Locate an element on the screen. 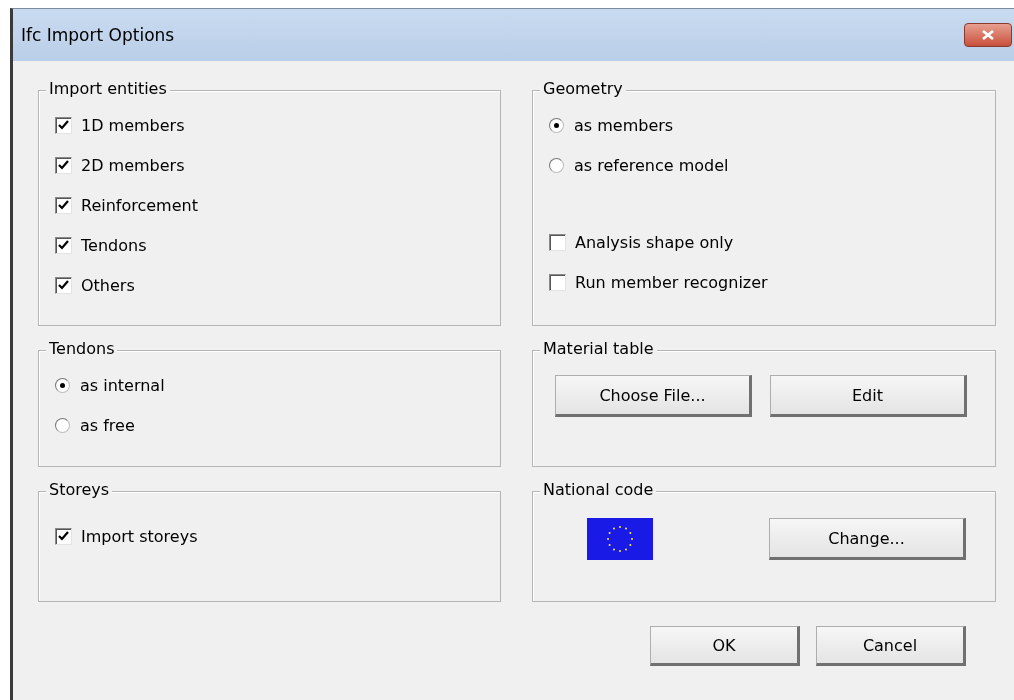 Image resolution: width=1014 pixels, height=700 pixels. checkbox-label: 1D members is located at coordinates (133, 125).